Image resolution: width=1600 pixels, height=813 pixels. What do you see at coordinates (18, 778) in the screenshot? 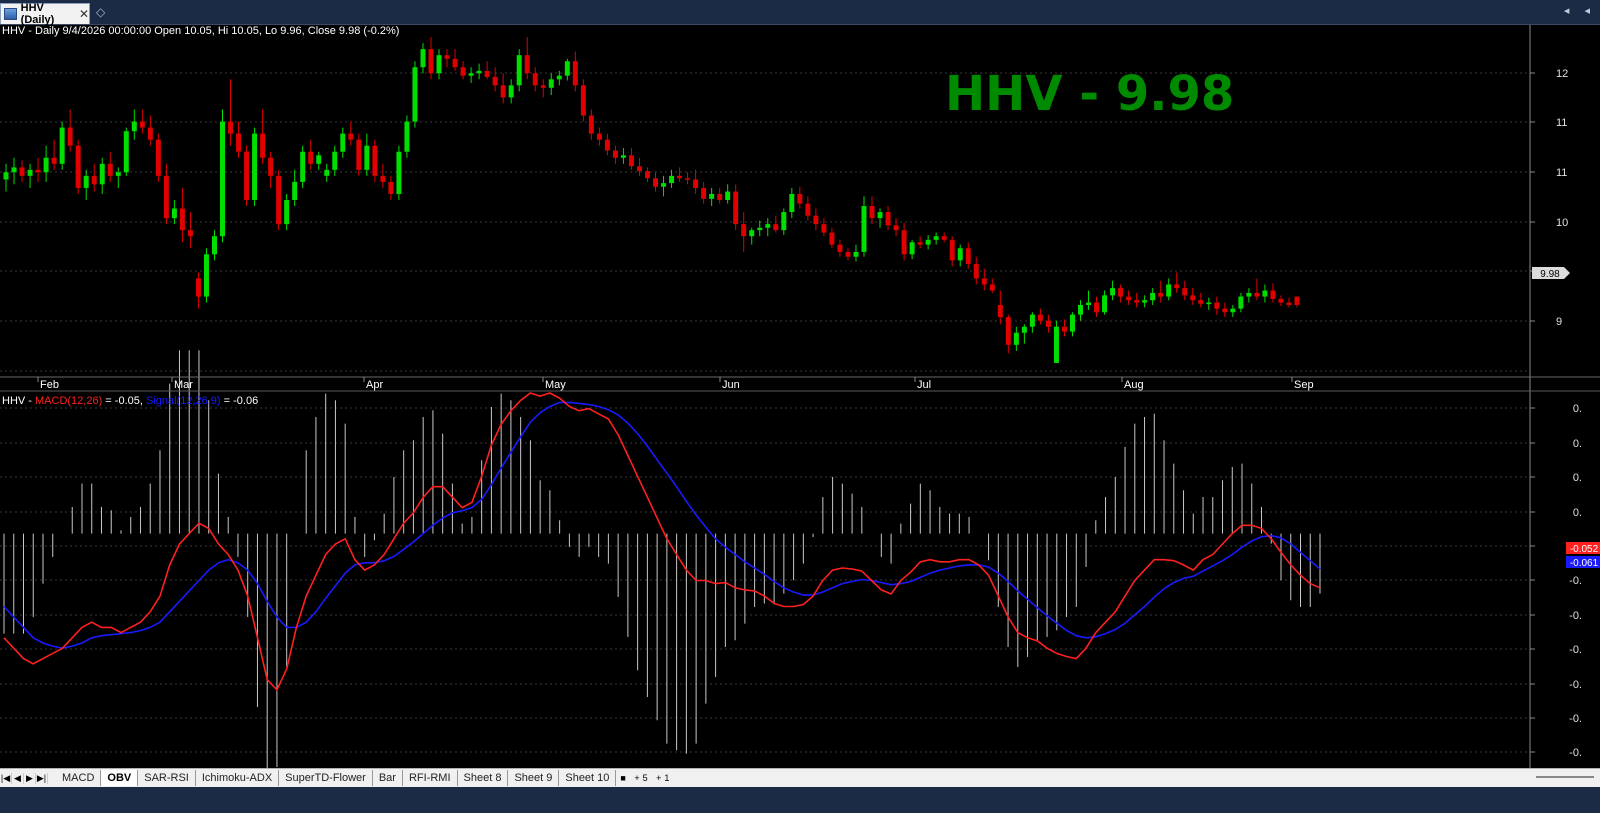
I see `prev-sheet-icon: ◀` at bounding box center [18, 778].